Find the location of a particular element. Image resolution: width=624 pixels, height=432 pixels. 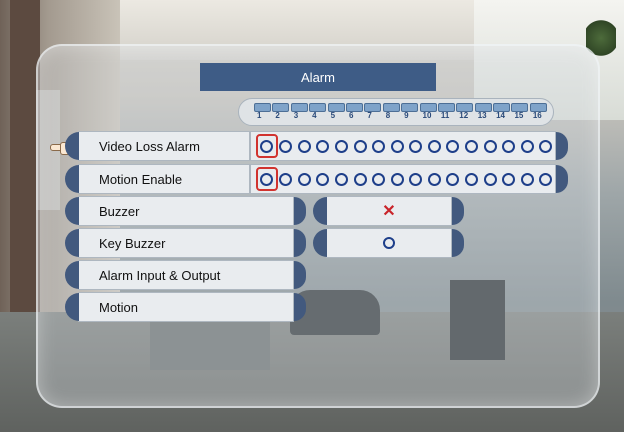

motion-enable-ch13-toggle is located at coordinates (490, 179).